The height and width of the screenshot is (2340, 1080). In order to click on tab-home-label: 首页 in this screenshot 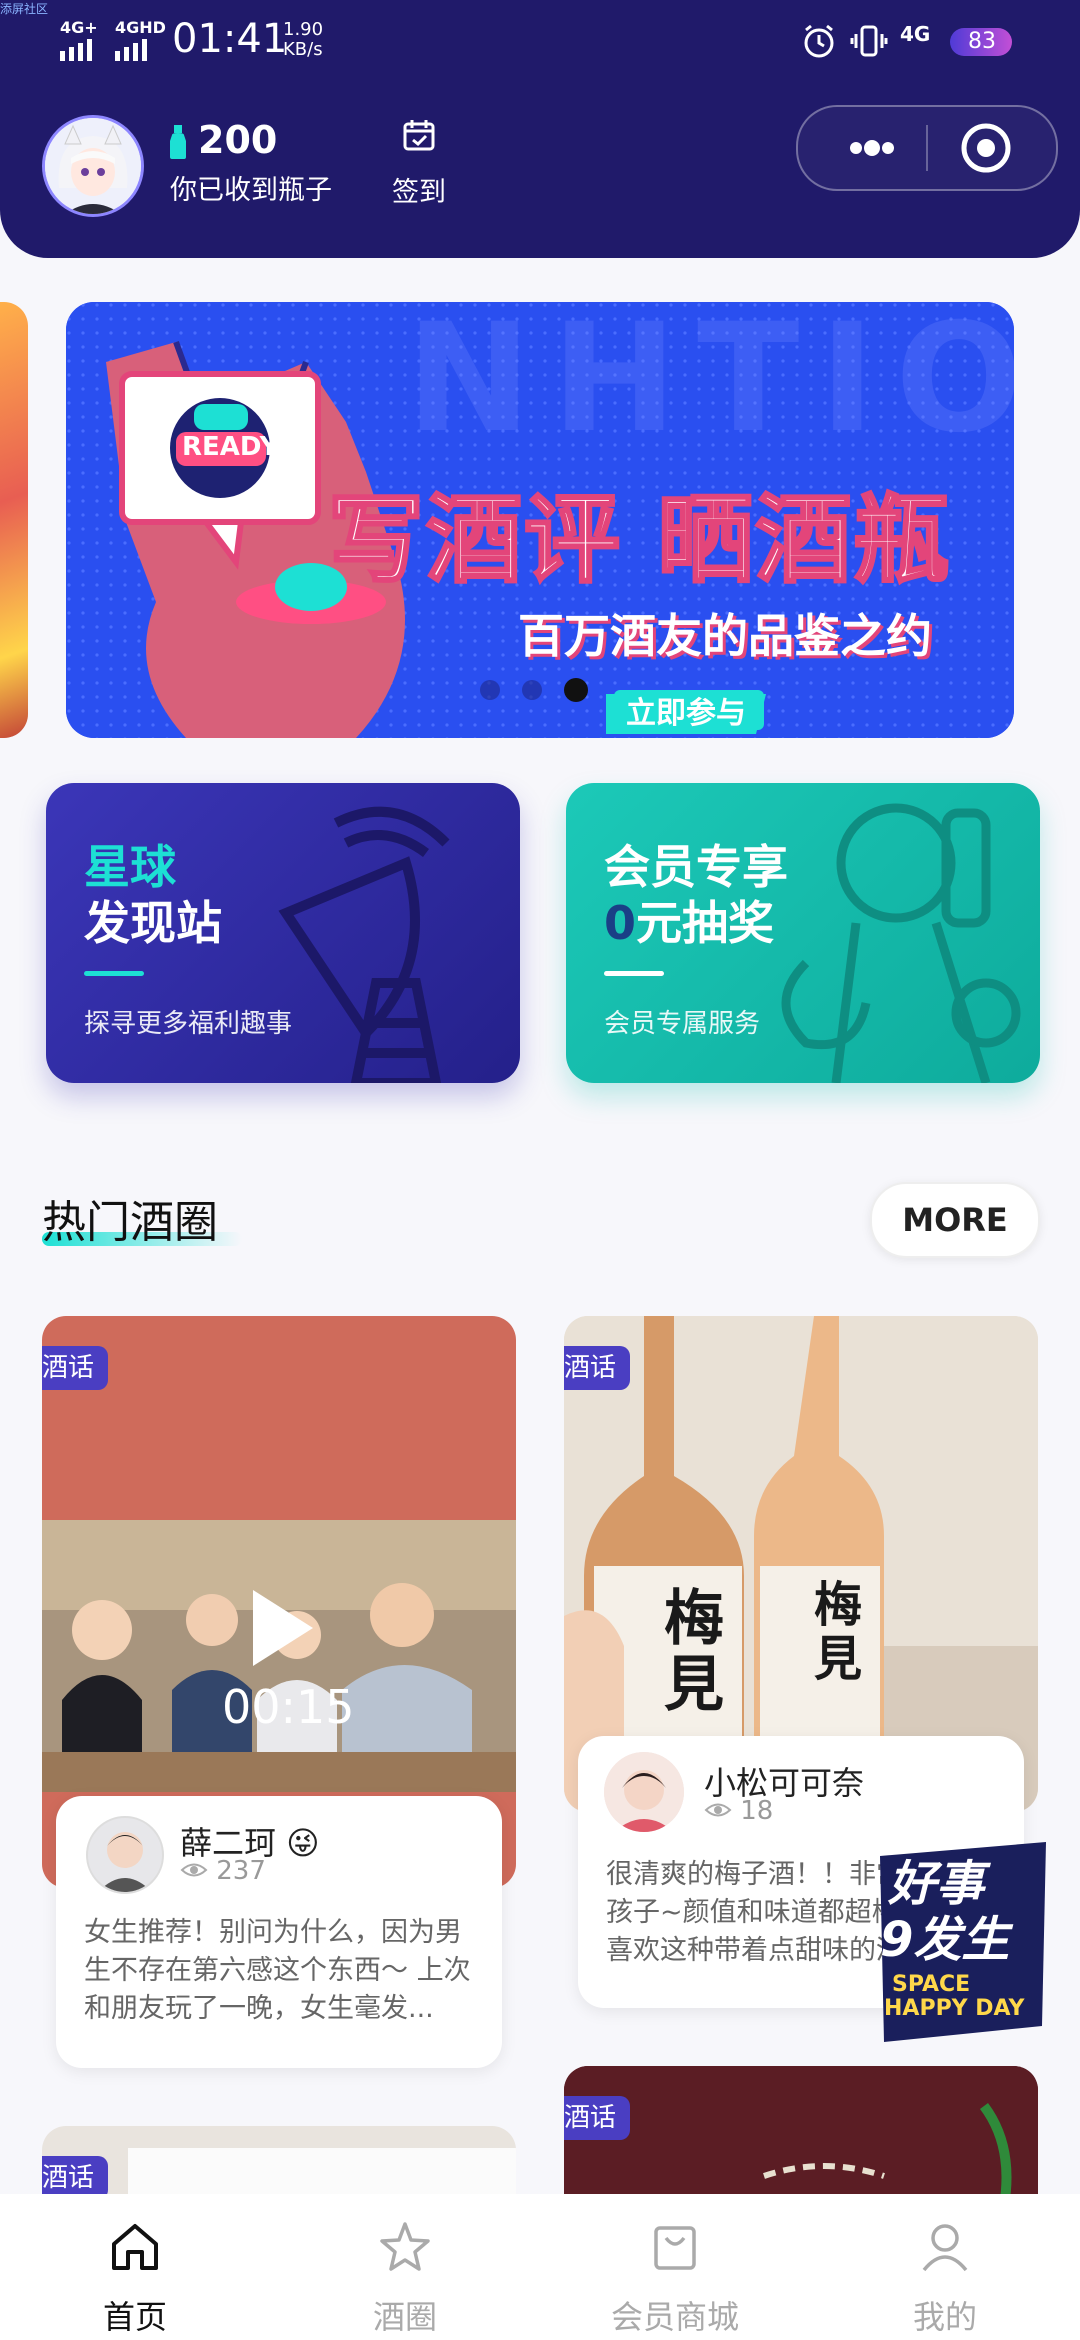, I will do `click(134, 2317)`.